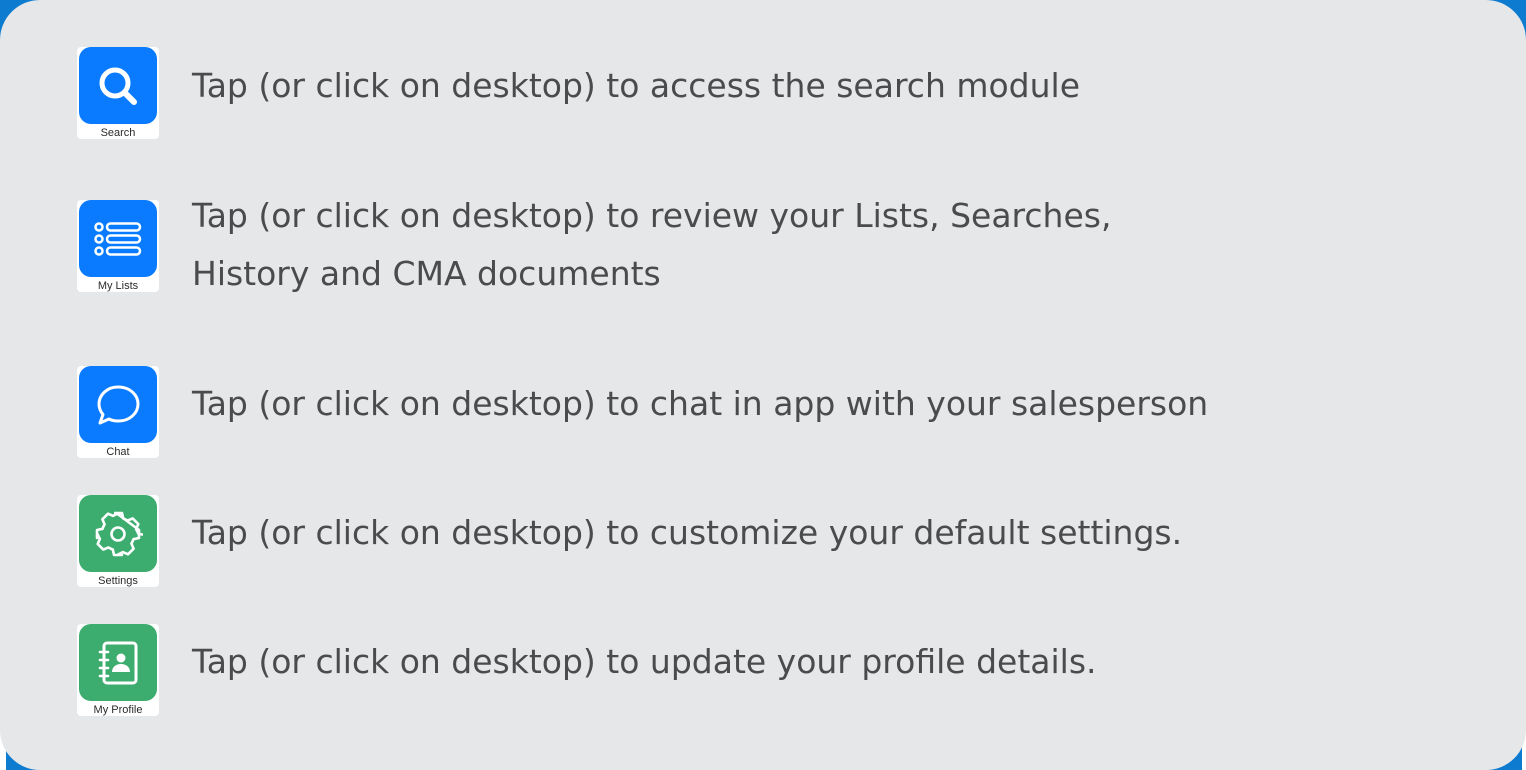  I want to click on my-lists-description-line2: History and CMA documents, so click(426, 273).